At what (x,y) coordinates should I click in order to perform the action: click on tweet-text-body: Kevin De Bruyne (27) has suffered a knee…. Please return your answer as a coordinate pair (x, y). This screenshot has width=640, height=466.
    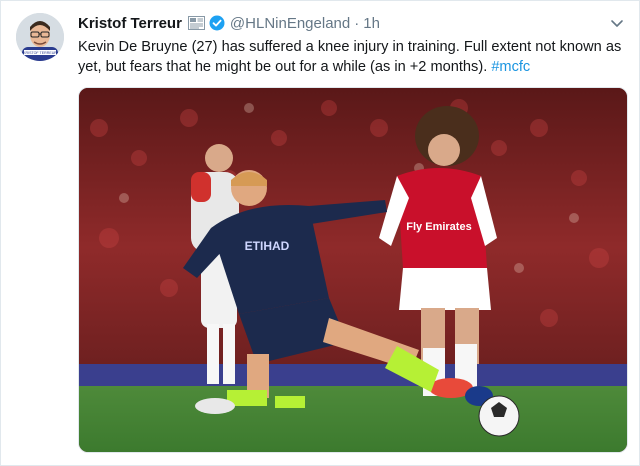
    Looking at the image, I should click on (350, 57).